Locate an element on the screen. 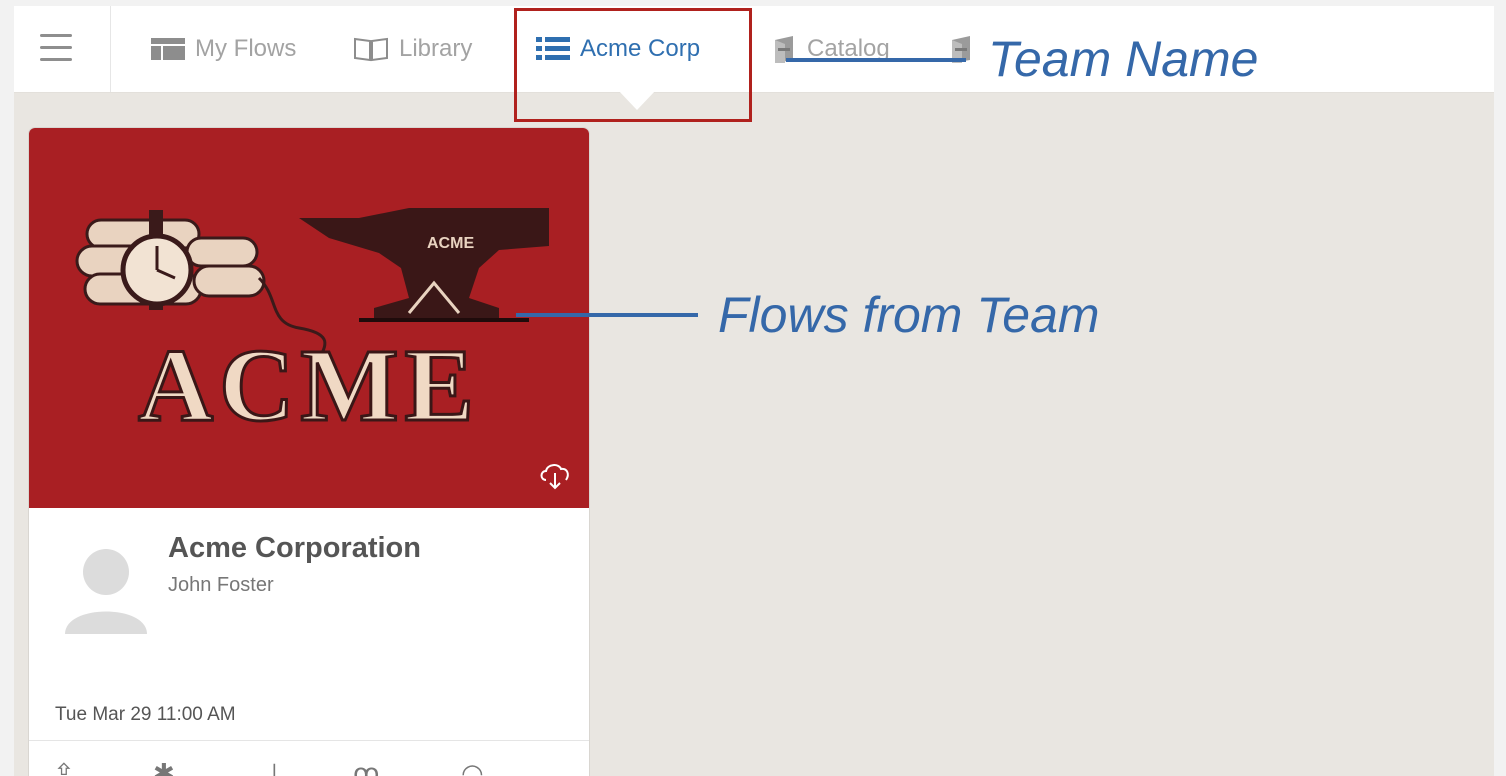  pin-icon: ⊥ is located at coordinates (274, 767).